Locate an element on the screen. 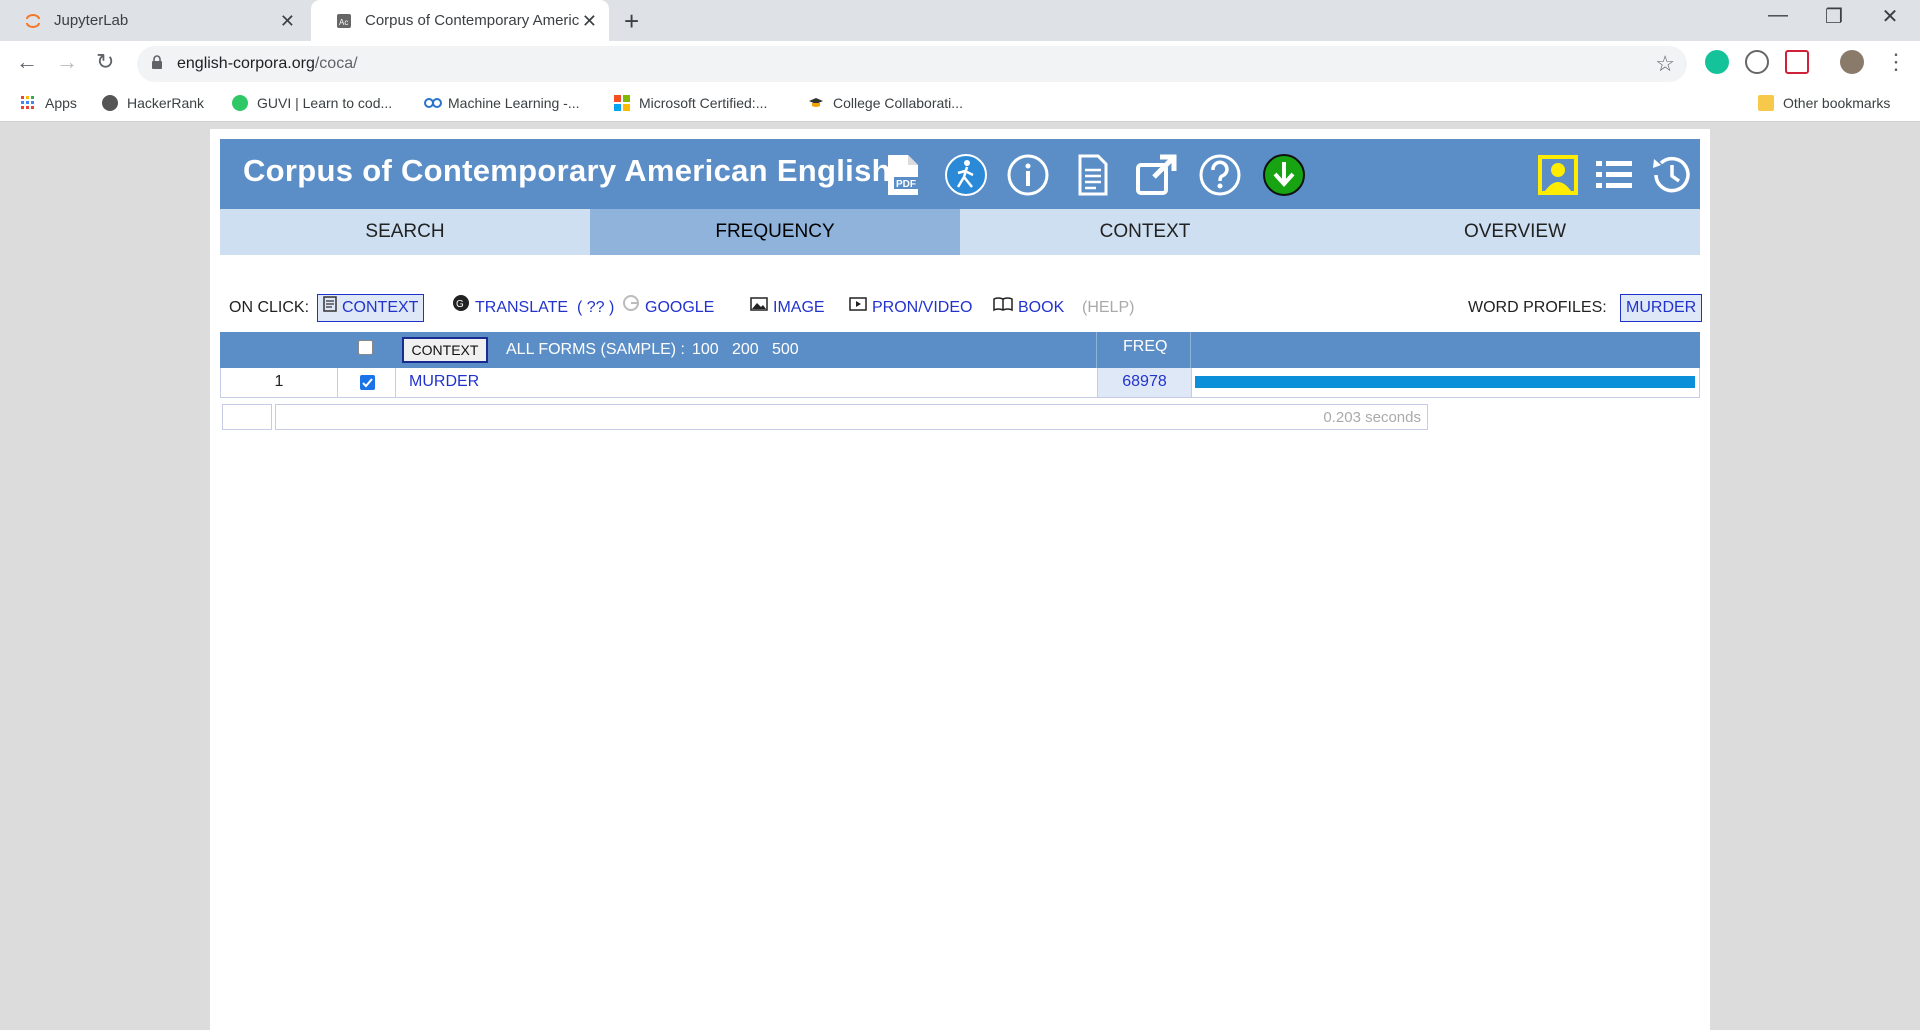 The width and height of the screenshot is (1920, 1030). browser-toolbar: ← → ↻ english-corpora.org/coca/ ☆ ⋮ is located at coordinates (960, 64).